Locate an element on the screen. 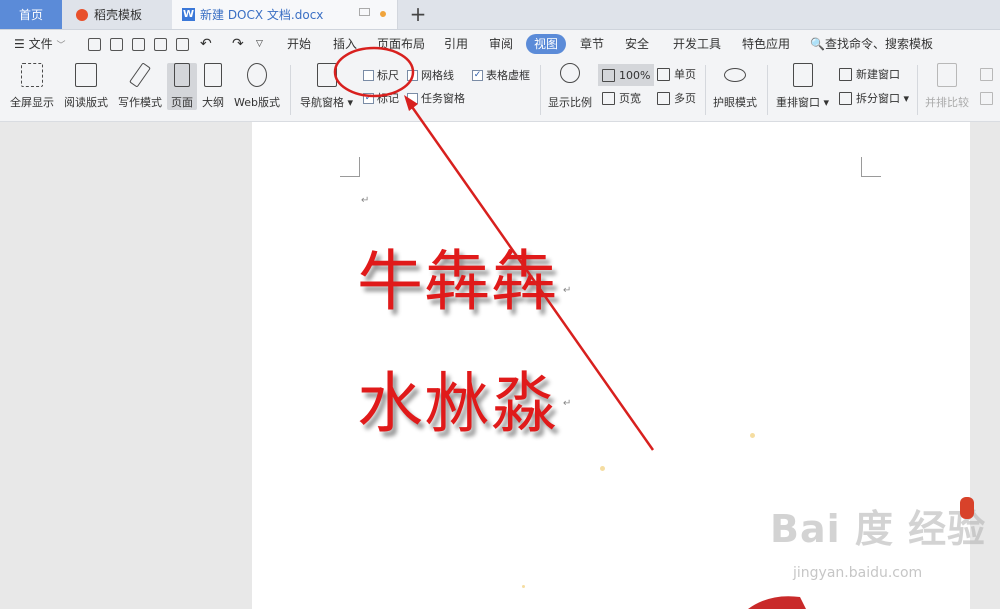  baidu-jingyan-watermark: Bai 度 经验 is located at coordinates (878, 529).